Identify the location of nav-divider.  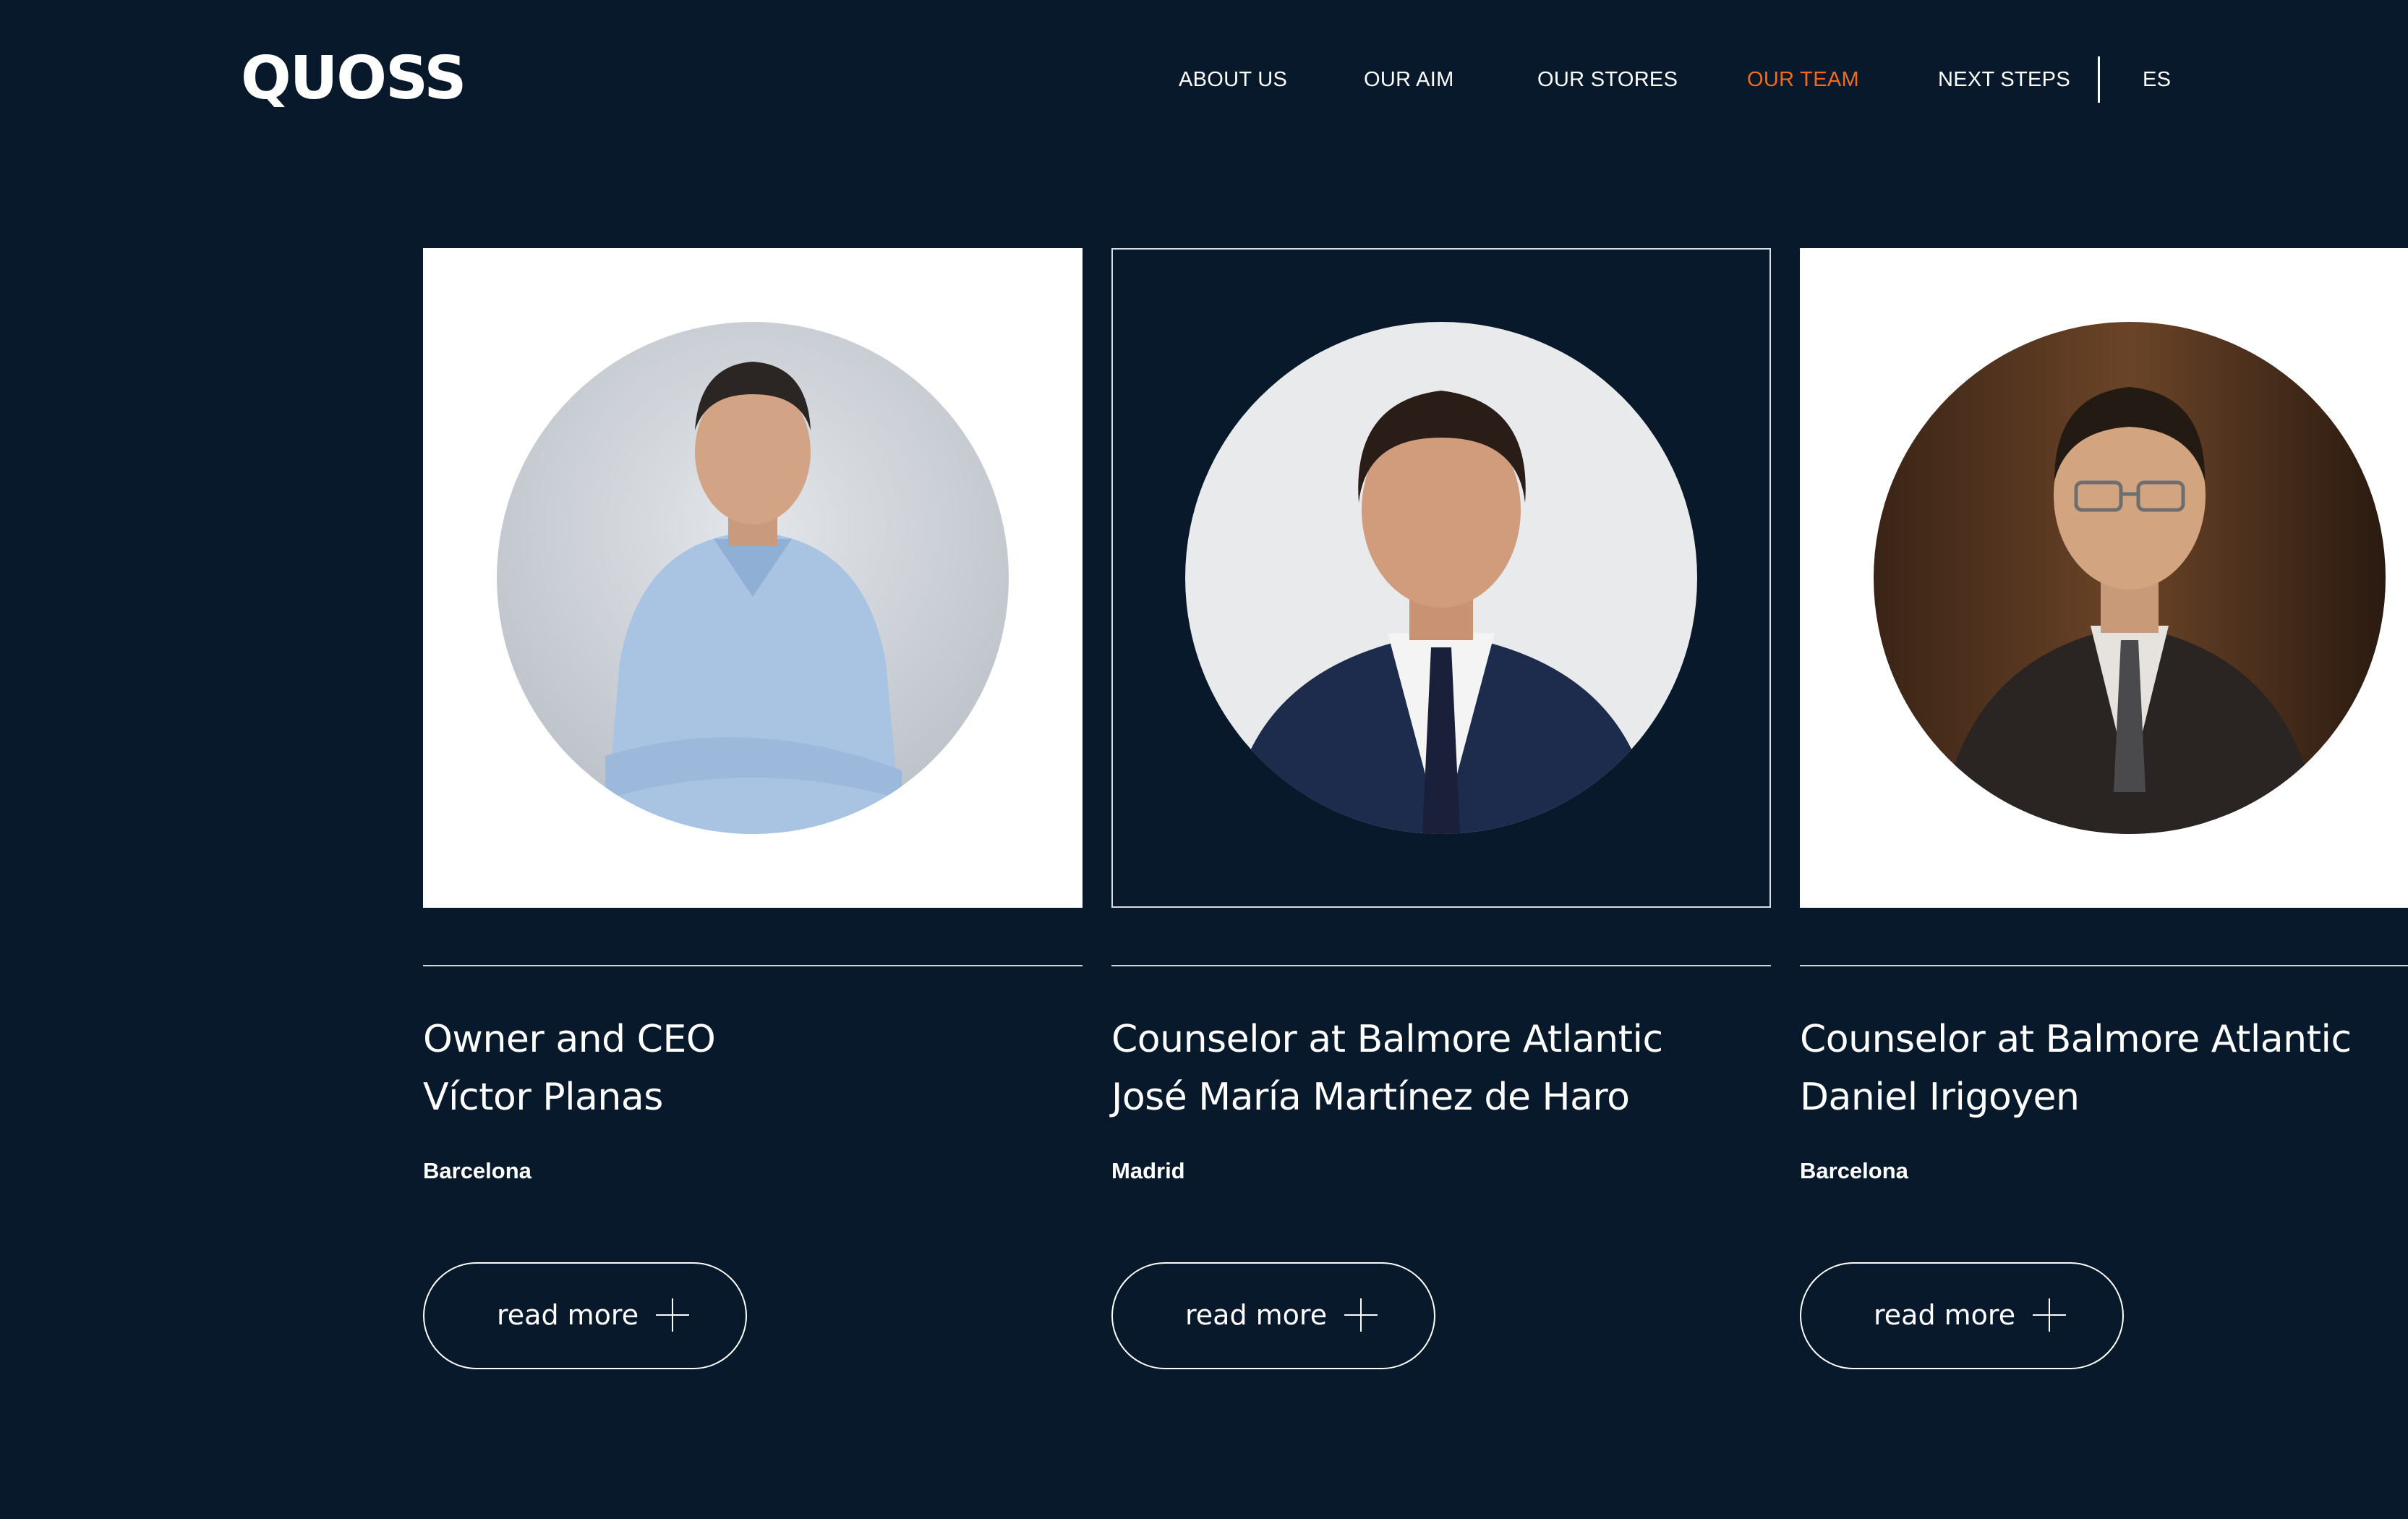
(2099, 80).